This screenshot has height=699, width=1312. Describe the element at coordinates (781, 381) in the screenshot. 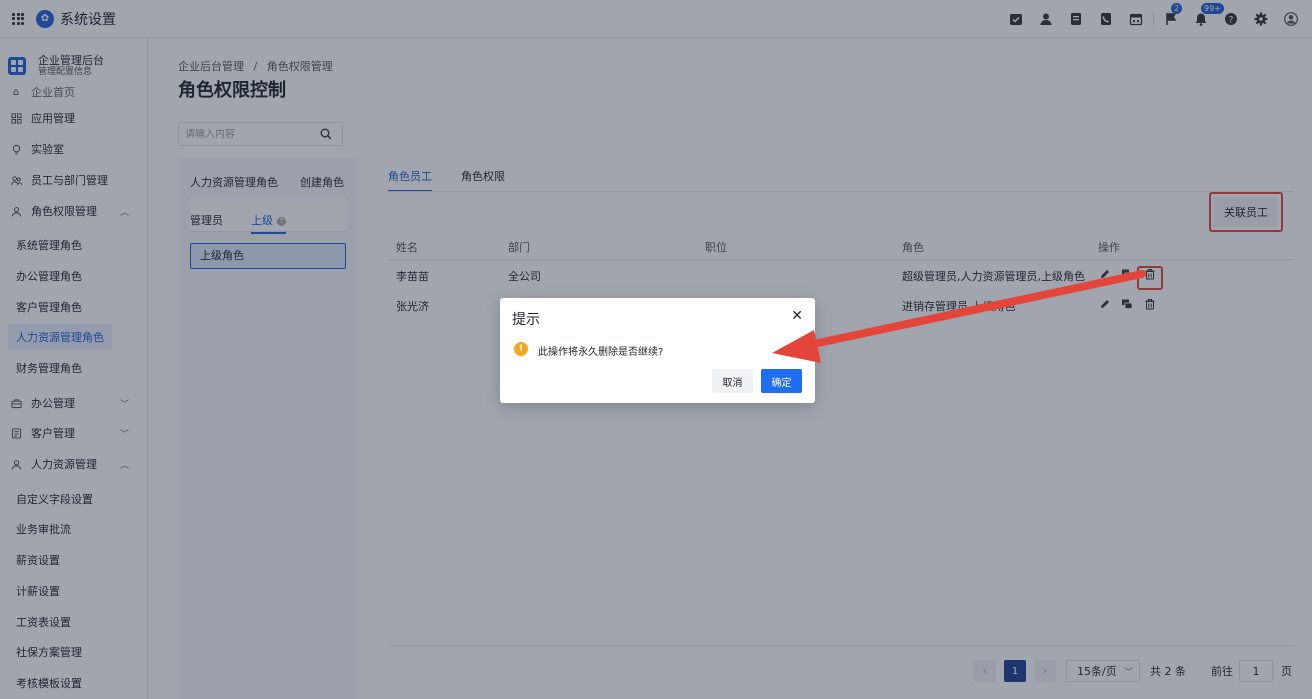

I see `confirm-button: 确定` at that location.